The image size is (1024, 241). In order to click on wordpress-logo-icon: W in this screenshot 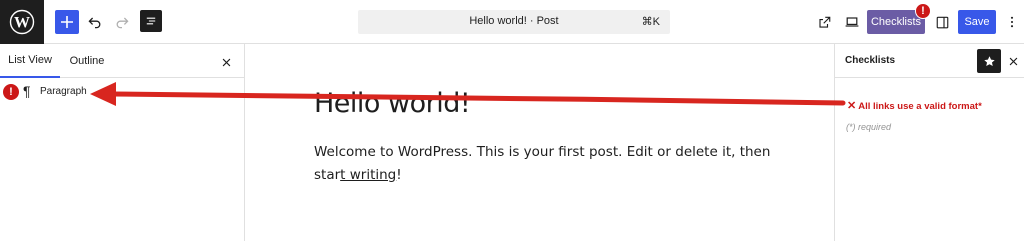, I will do `click(22, 22)`.